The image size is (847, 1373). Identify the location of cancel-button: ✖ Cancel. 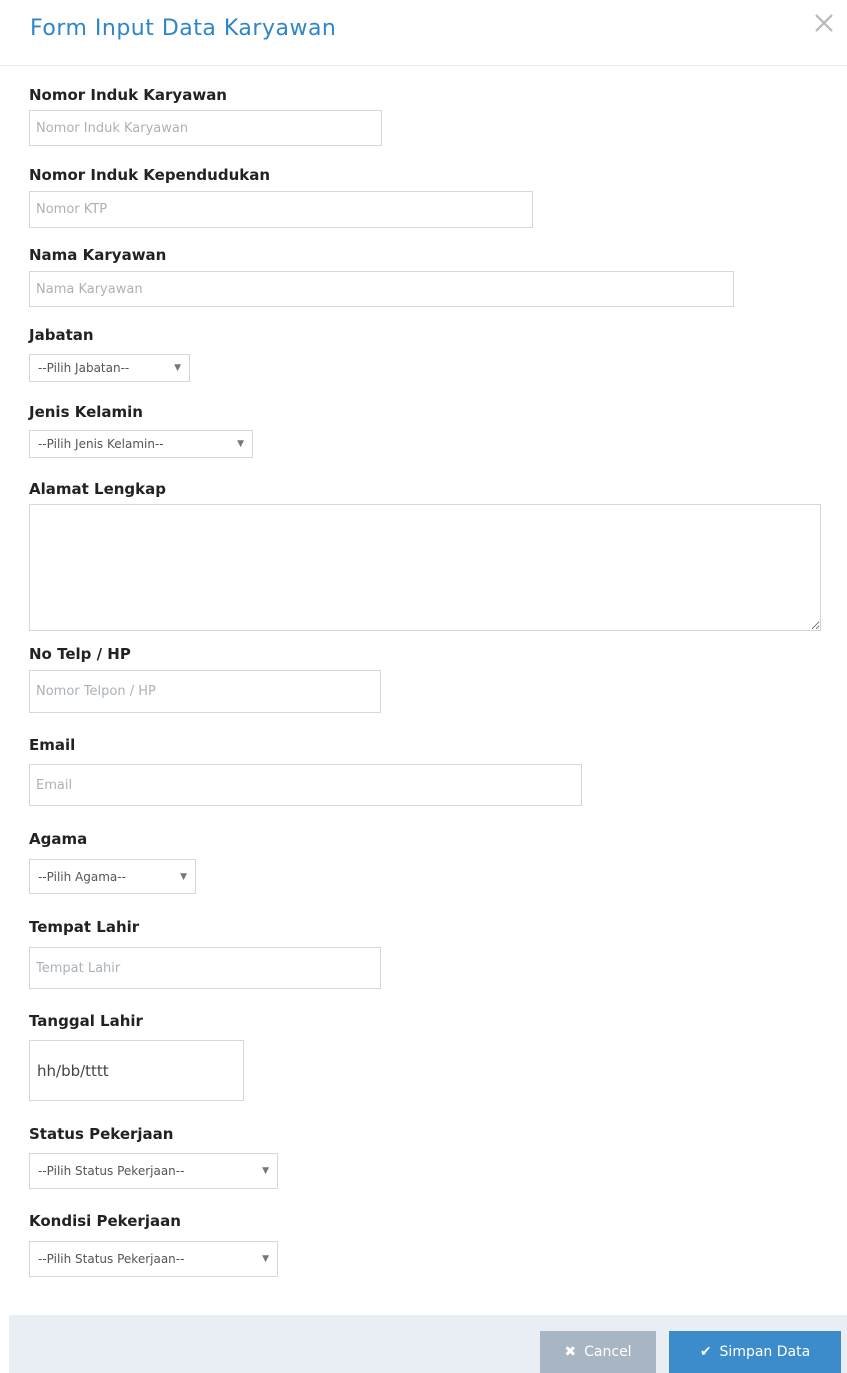
(598, 1352).